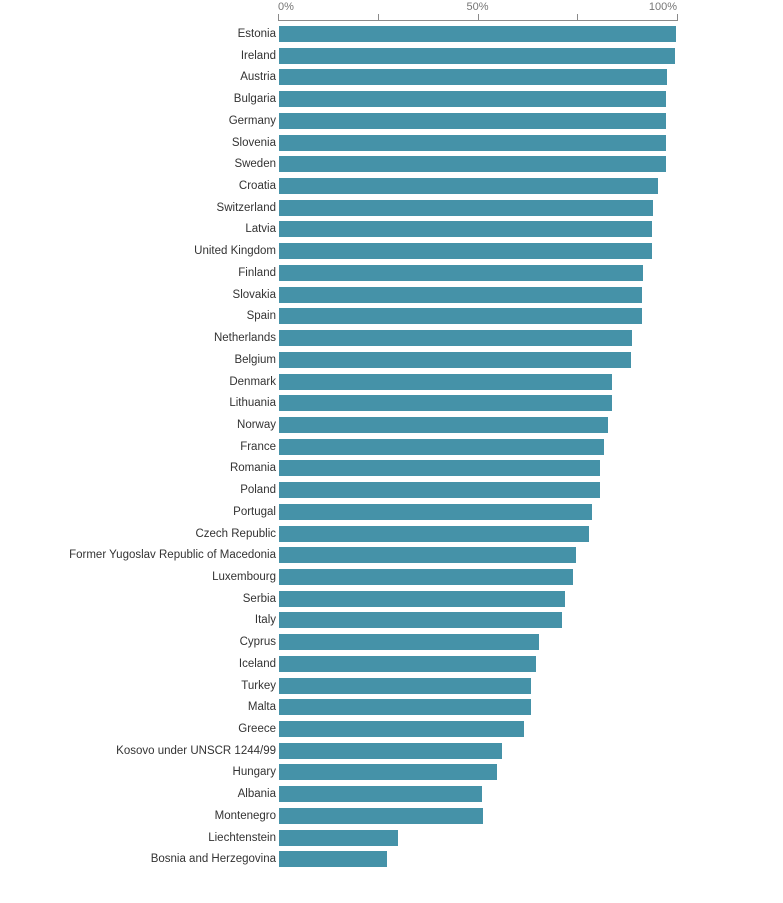 Image resolution: width=783 pixels, height=903 pixels. What do you see at coordinates (235, 533) in the screenshot?
I see `category-label: Czech Republic` at bounding box center [235, 533].